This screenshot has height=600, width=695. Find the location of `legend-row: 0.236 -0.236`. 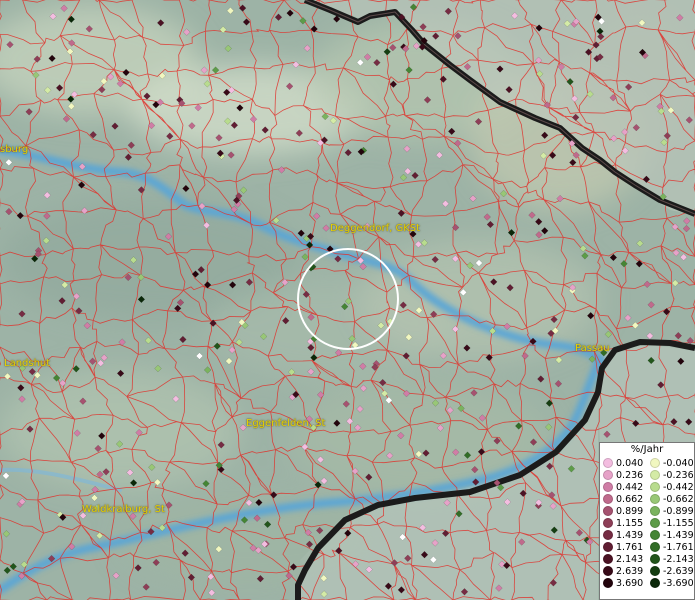

legend-row: 0.236 -0.236 is located at coordinates (647, 475).